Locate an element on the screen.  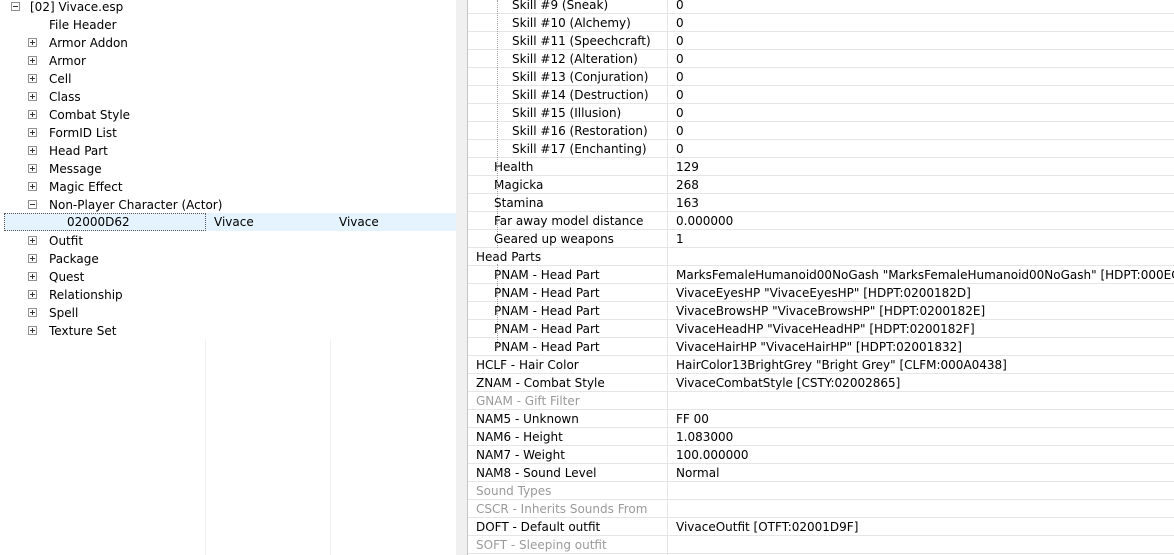
properties-column-separator is located at coordinates (667, 277).